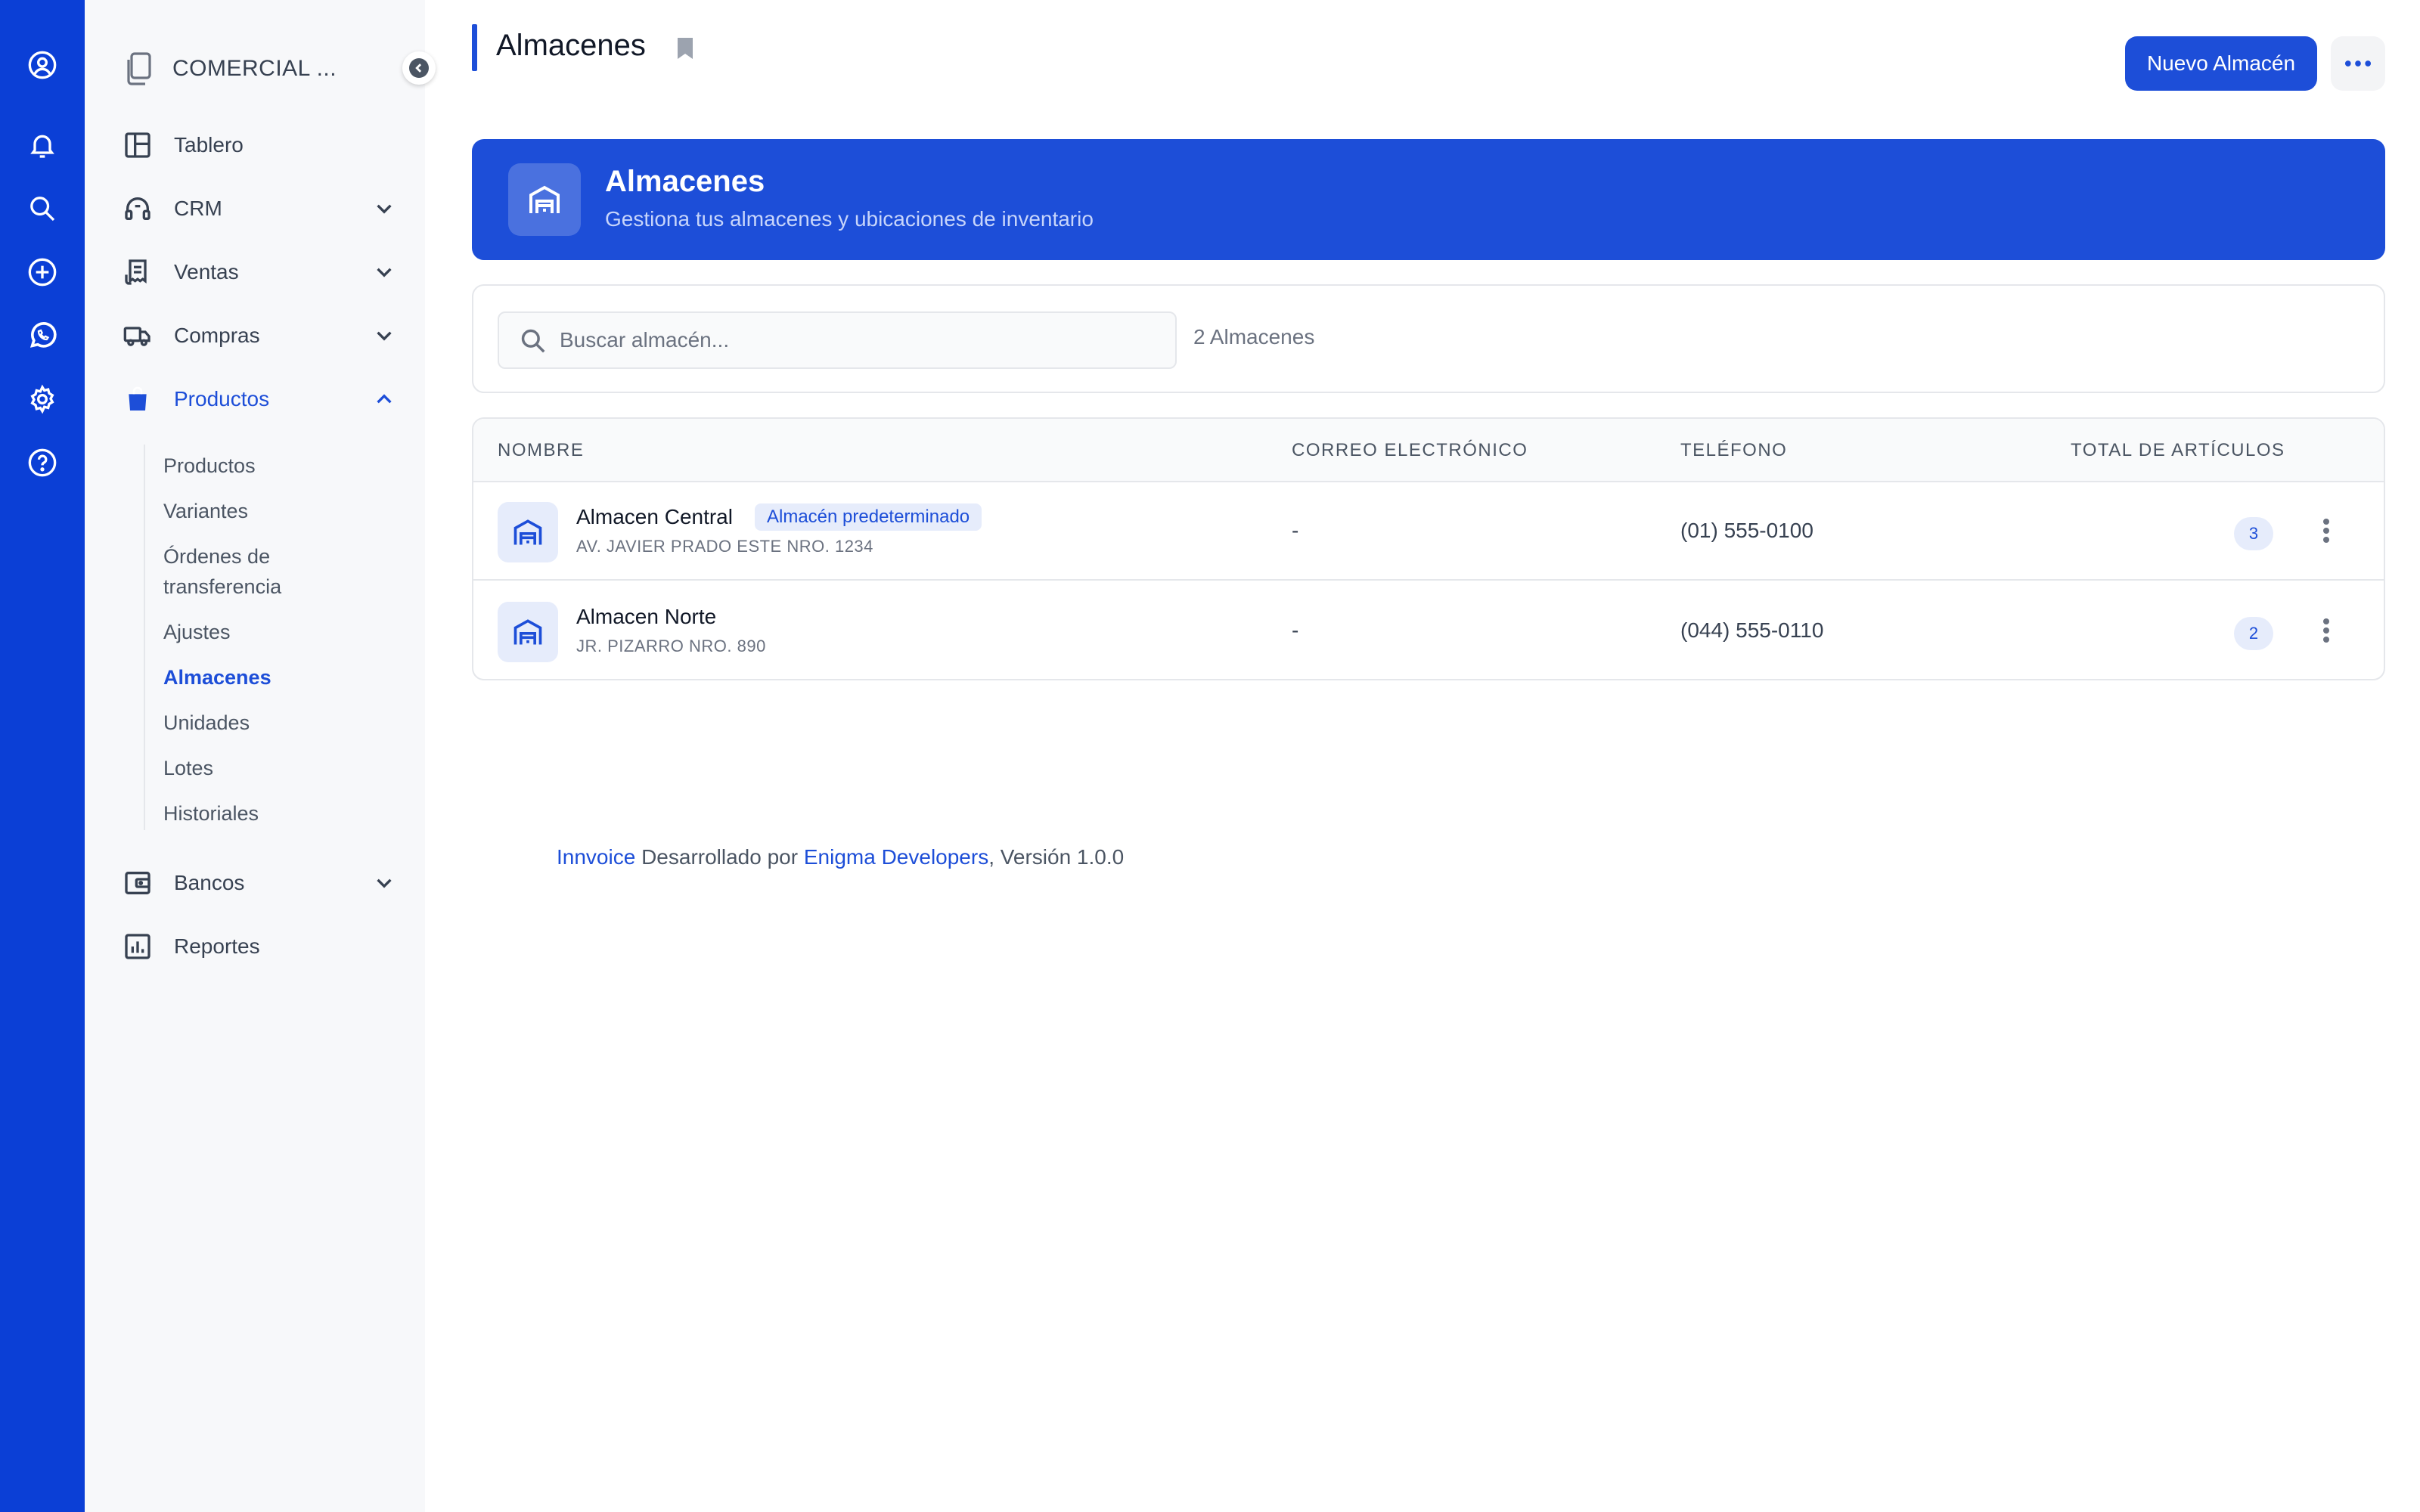 The width and height of the screenshot is (2420, 1512). What do you see at coordinates (259, 883) in the screenshot?
I see `sidebar-item-bancos: Bancos` at bounding box center [259, 883].